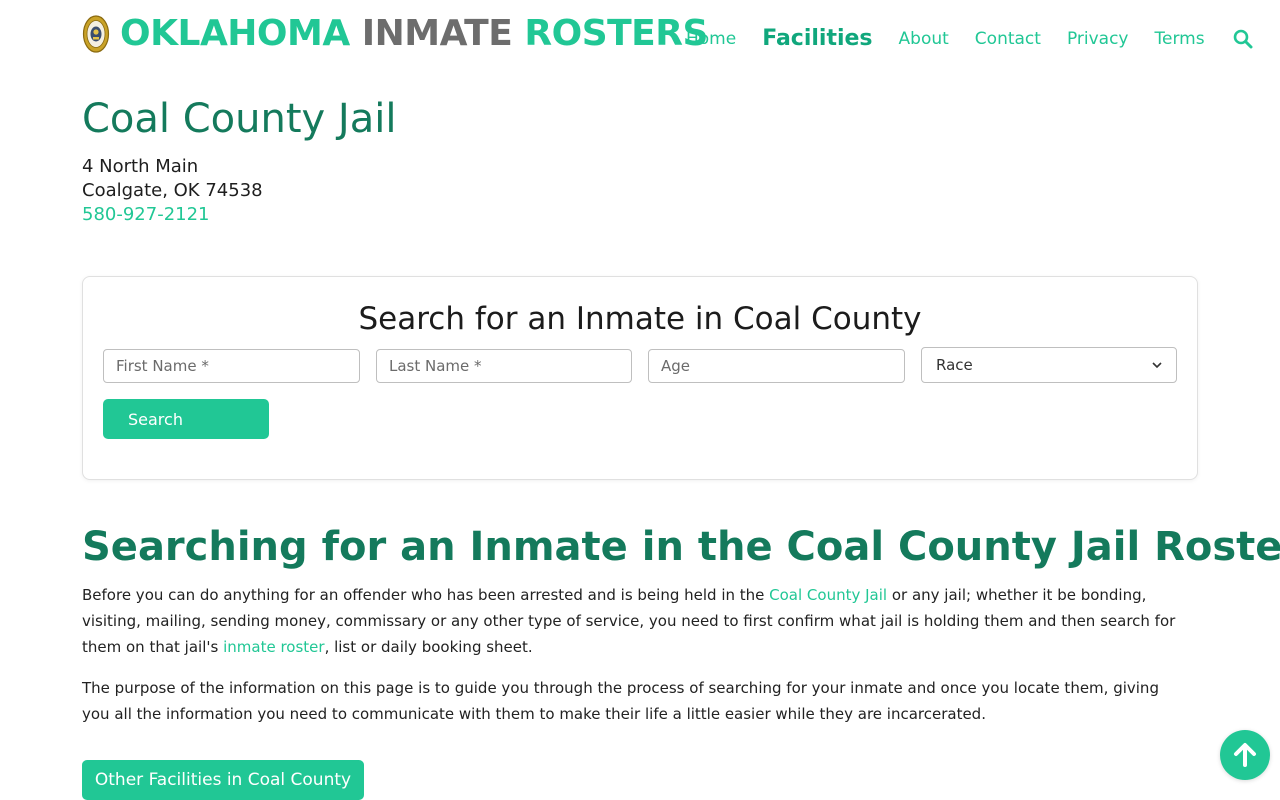 The height and width of the screenshot is (800, 1280). What do you see at coordinates (223, 780) in the screenshot?
I see `other-facilities-button: Other Facilities in Coal County` at bounding box center [223, 780].